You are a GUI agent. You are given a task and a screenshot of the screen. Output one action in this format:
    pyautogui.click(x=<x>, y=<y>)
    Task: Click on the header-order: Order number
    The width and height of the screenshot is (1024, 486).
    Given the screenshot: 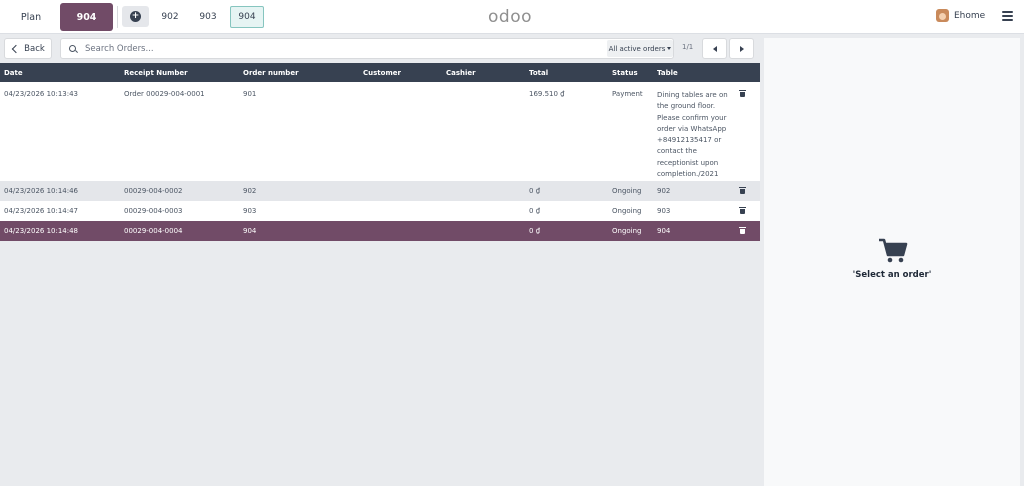 What is the action you would take?
    pyautogui.click(x=271, y=73)
    